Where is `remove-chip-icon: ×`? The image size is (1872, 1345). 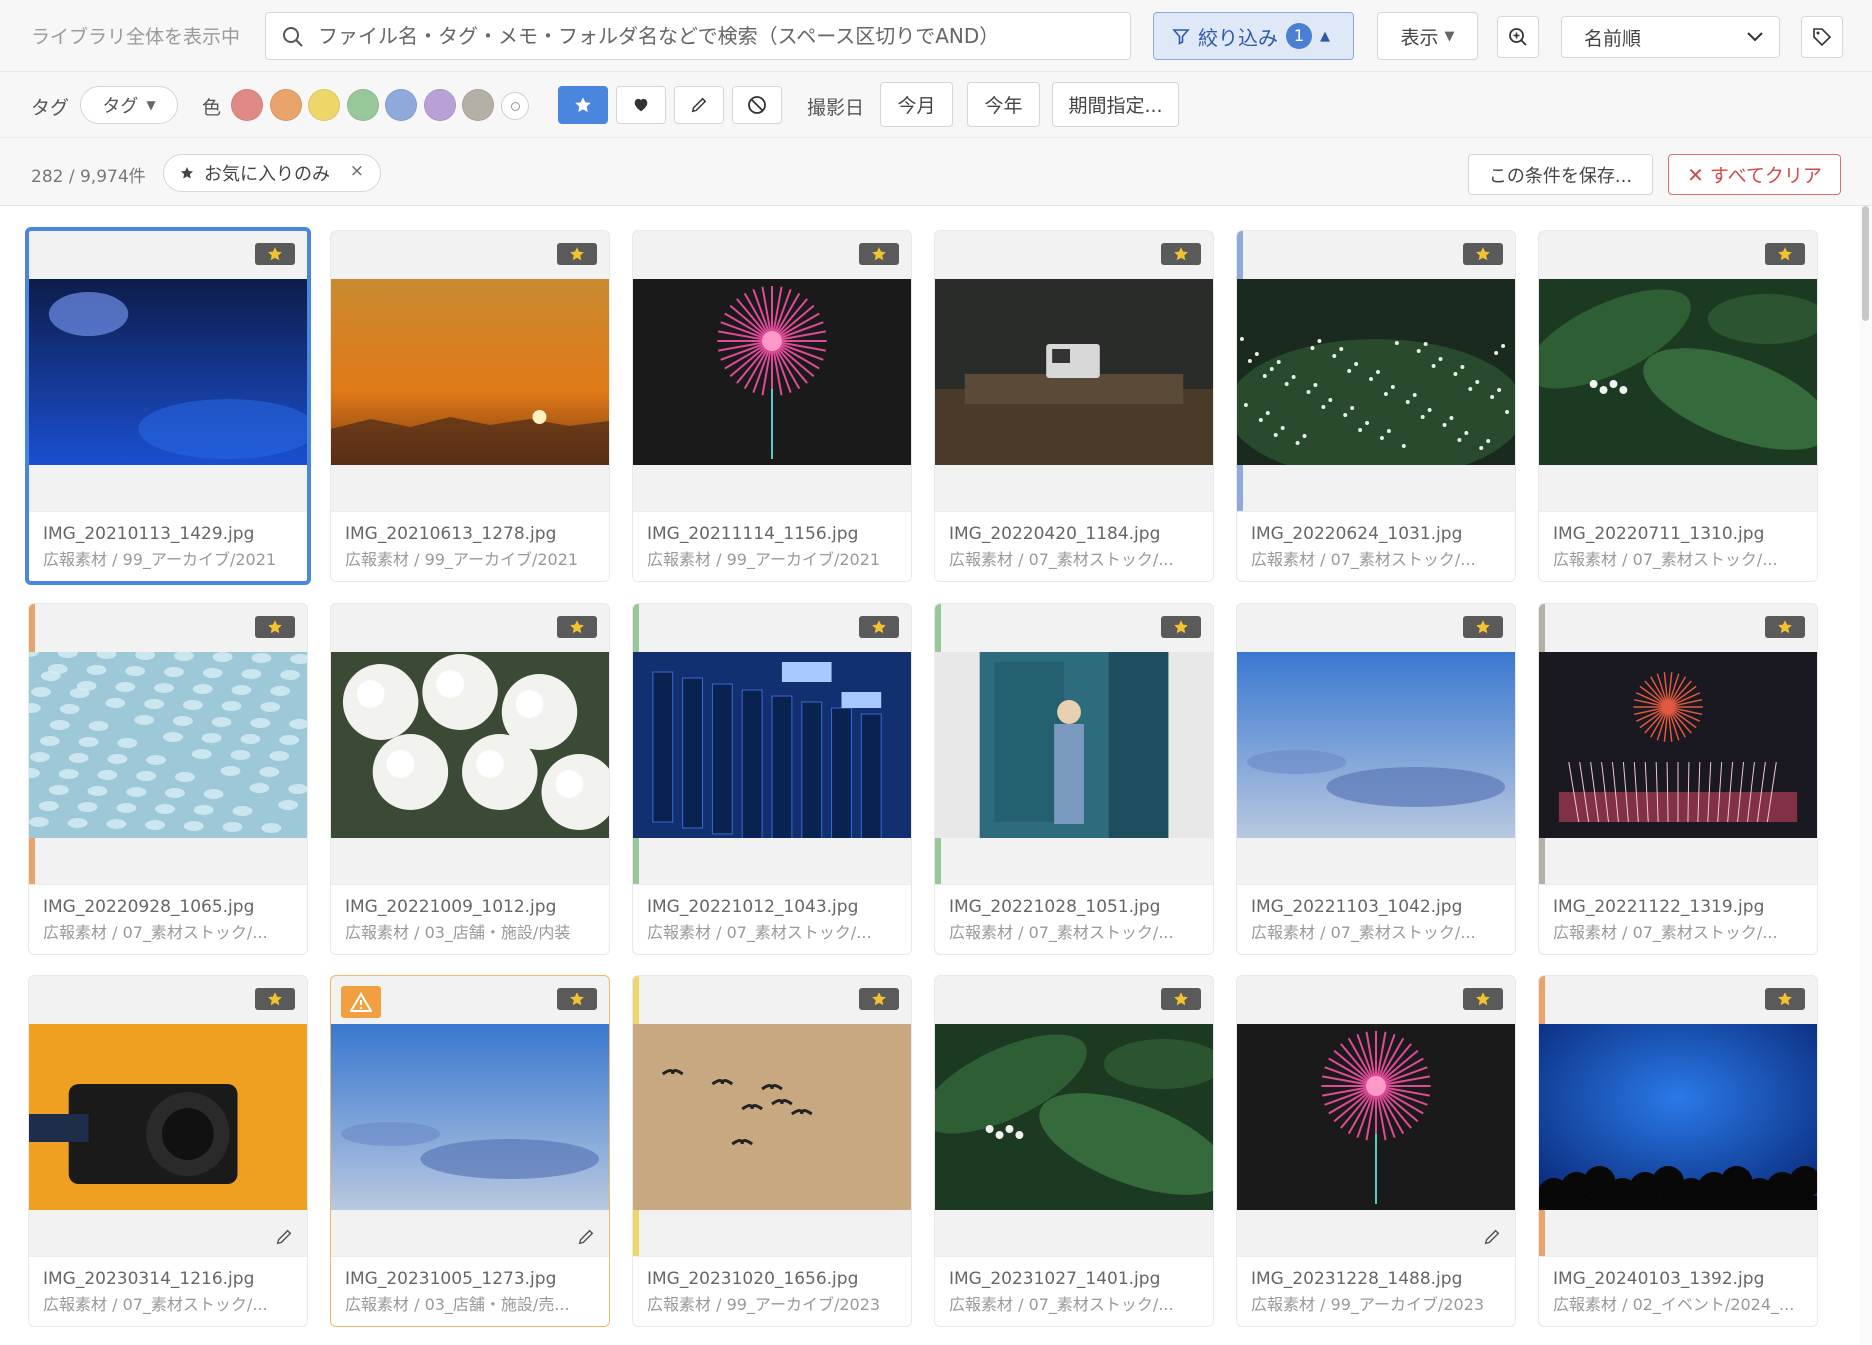
remove-chip-icon: × is located at coordinates (357, 171).